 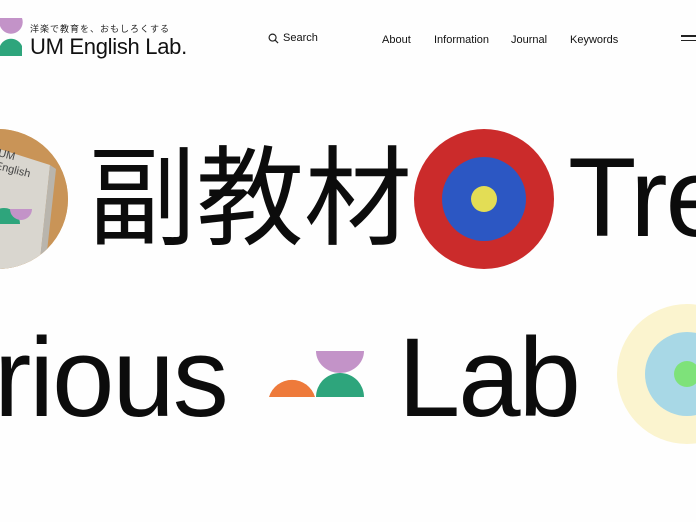 What do you see at coordinates (250, 199) in the screenshot?
I see `keyword-fukukyozai: 副教材` at bounding box center [250, 199].